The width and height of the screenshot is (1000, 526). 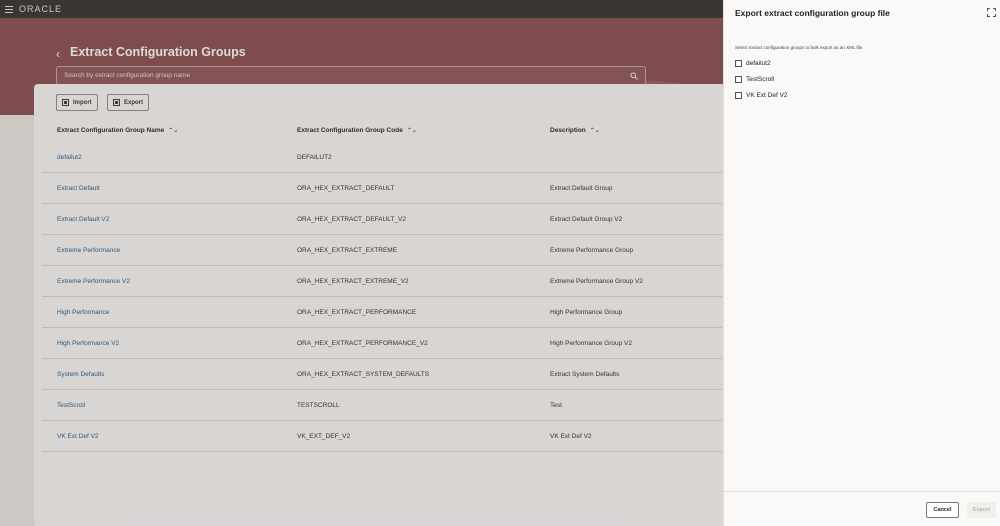 I want to click on option-defailut2: defailut2, so click(x=753, y=63).